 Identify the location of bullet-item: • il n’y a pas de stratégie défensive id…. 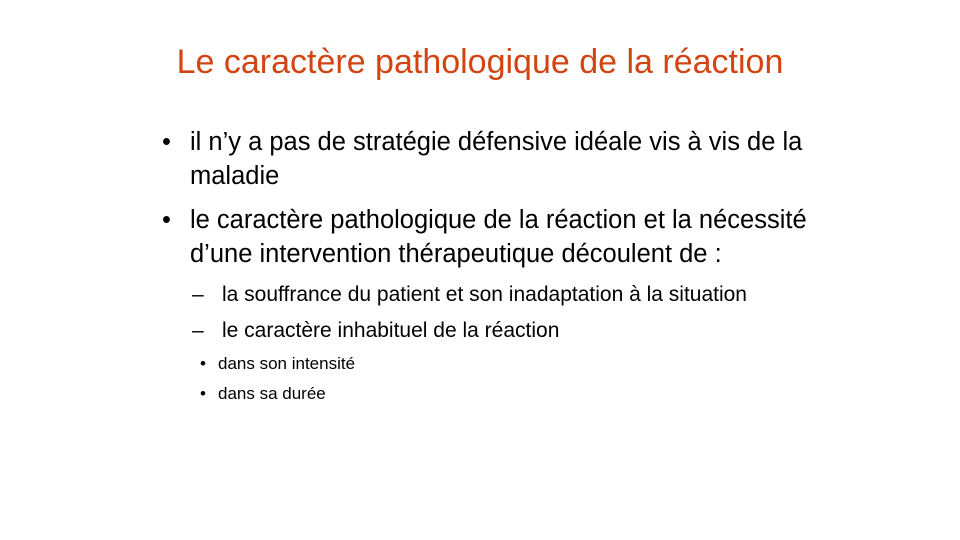
(490, 159).